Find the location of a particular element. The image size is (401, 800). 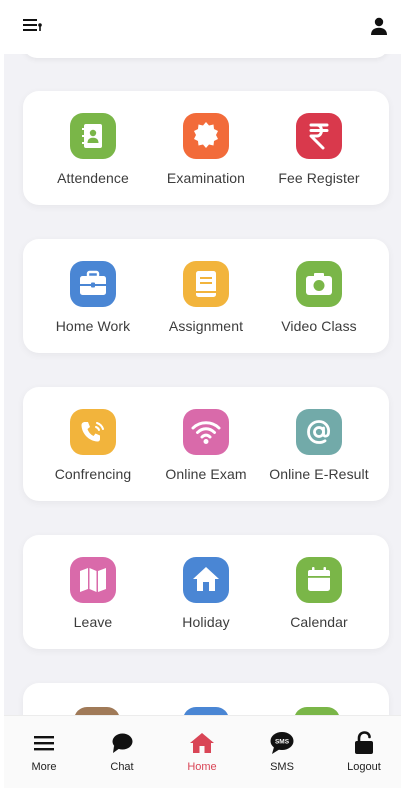

badge-icon is located at coordinates (206, 136).